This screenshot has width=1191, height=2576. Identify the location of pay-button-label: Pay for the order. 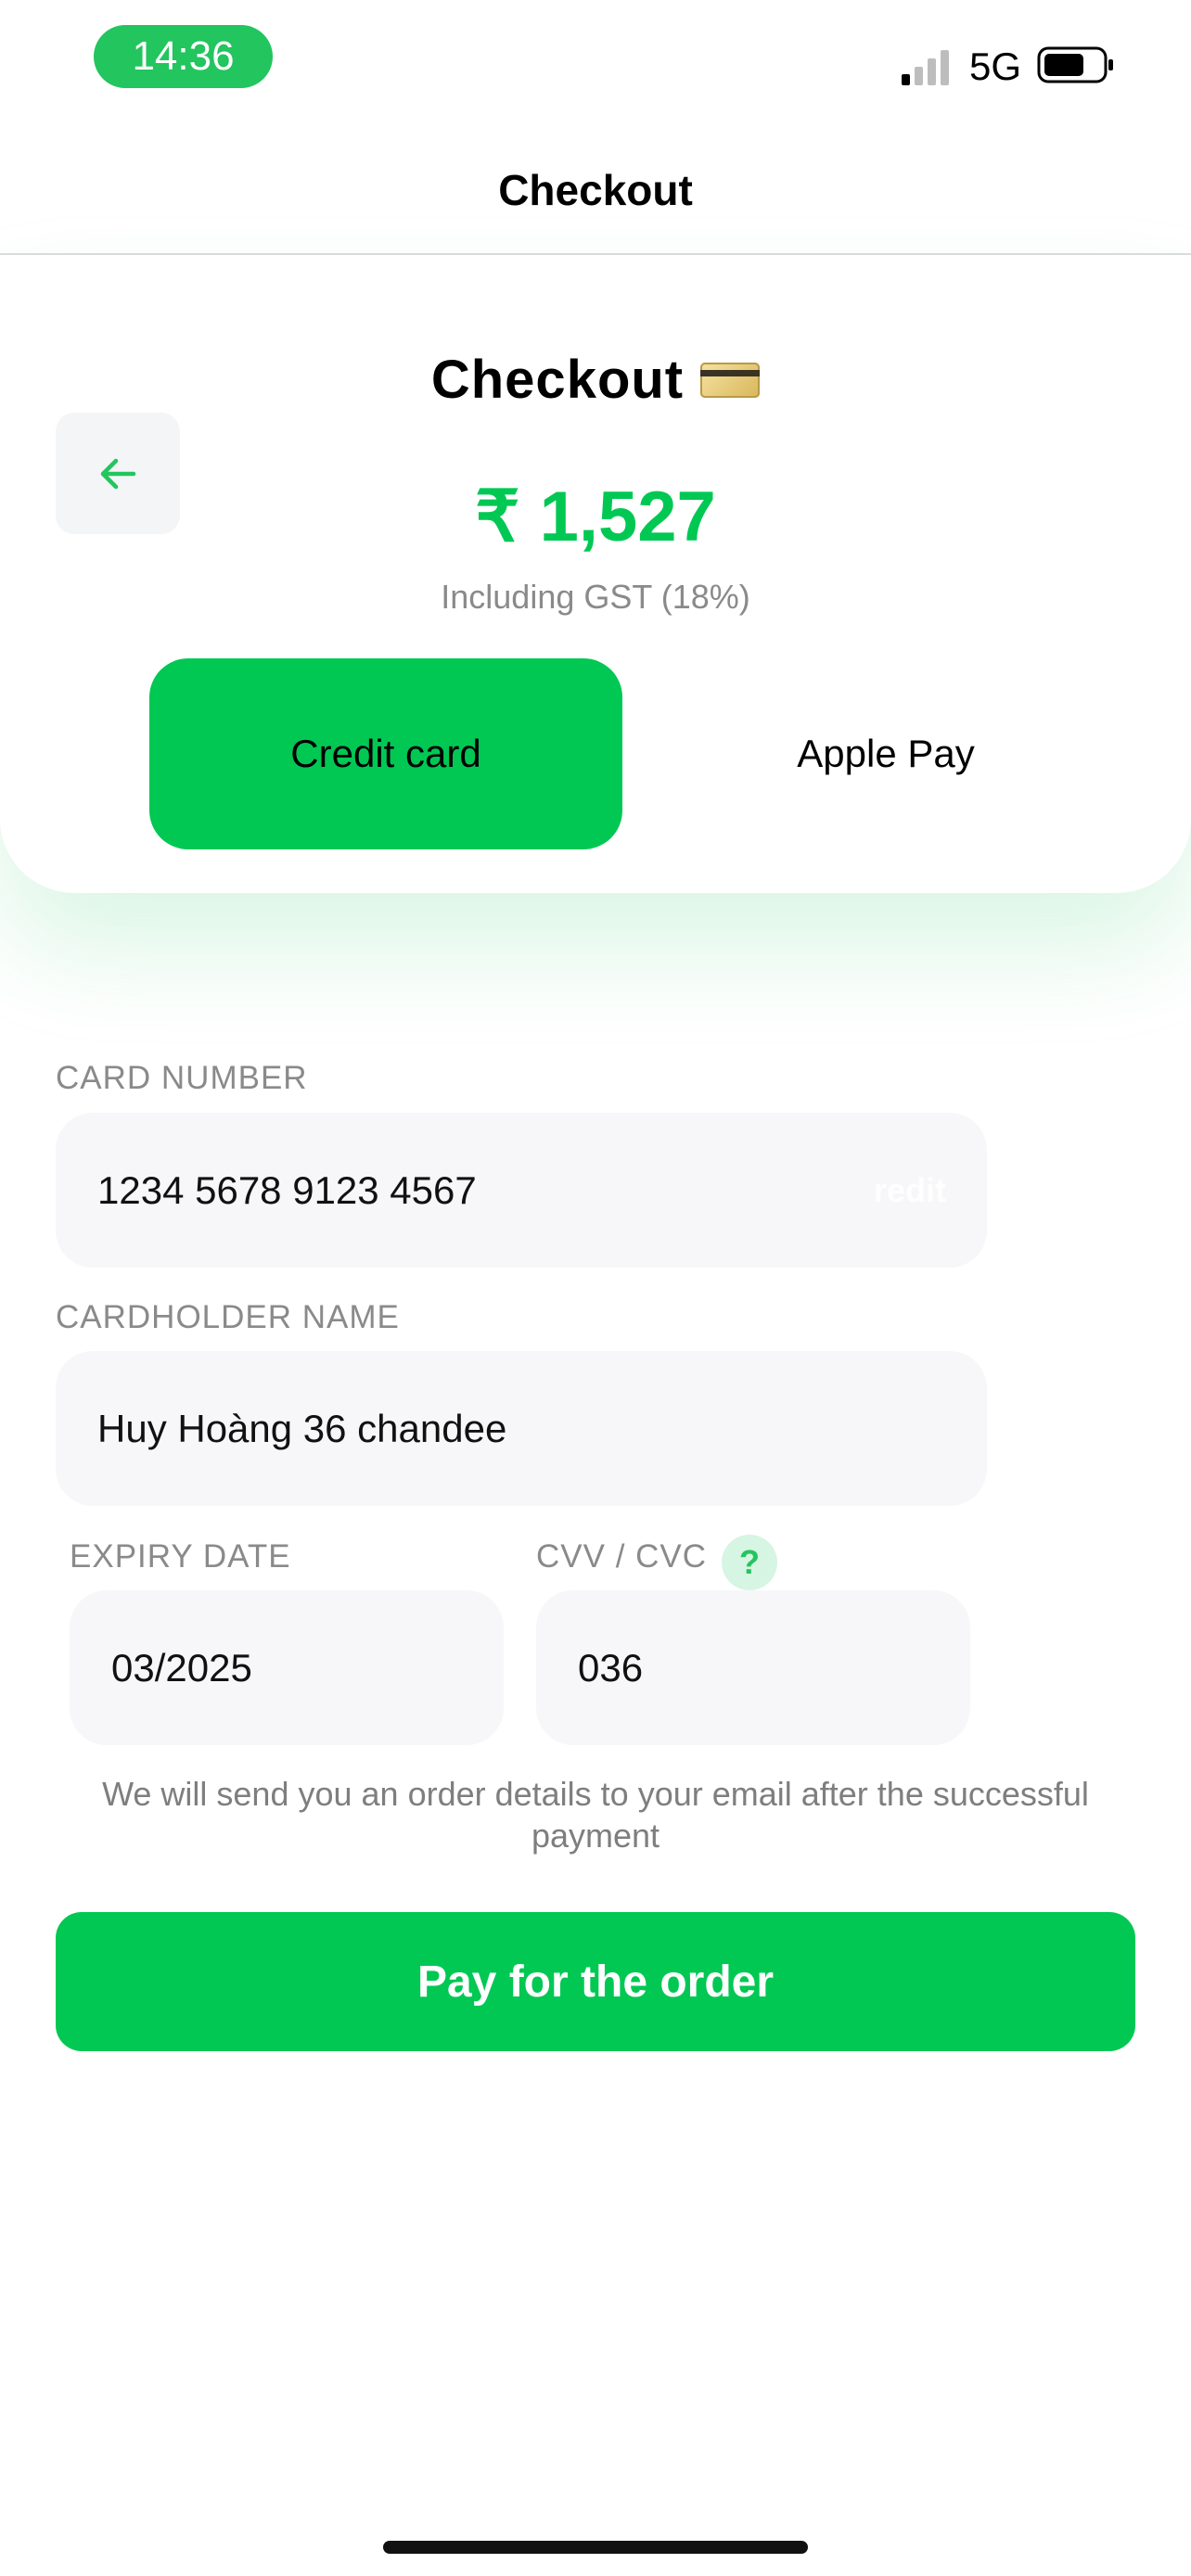
(595, 1982).